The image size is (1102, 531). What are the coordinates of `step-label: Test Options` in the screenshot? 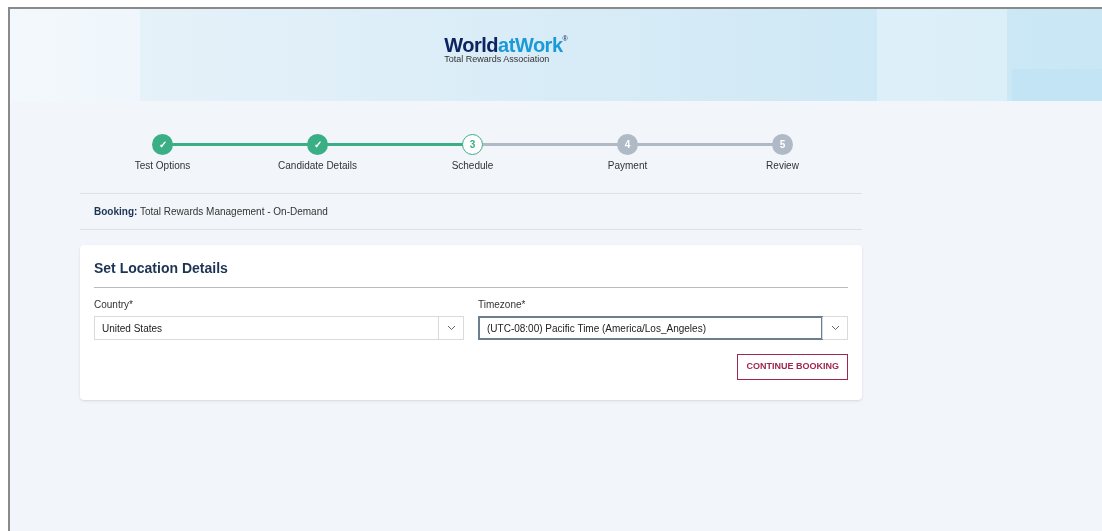 It's located at (162, 166).